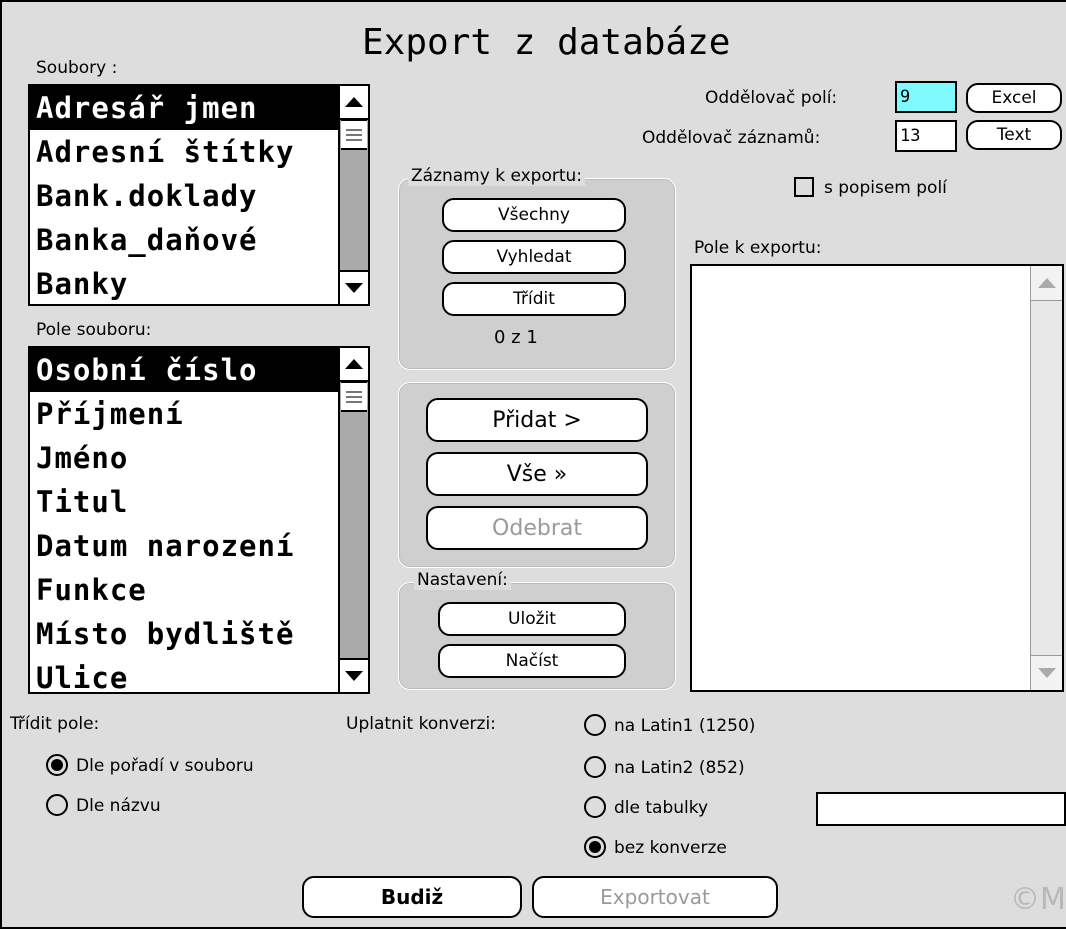 The width and height of the screenshot is (1066, 929). Describe the element at coordinates (1014, 98) in the screenshot. I see `excel-button: Excel` at that location.